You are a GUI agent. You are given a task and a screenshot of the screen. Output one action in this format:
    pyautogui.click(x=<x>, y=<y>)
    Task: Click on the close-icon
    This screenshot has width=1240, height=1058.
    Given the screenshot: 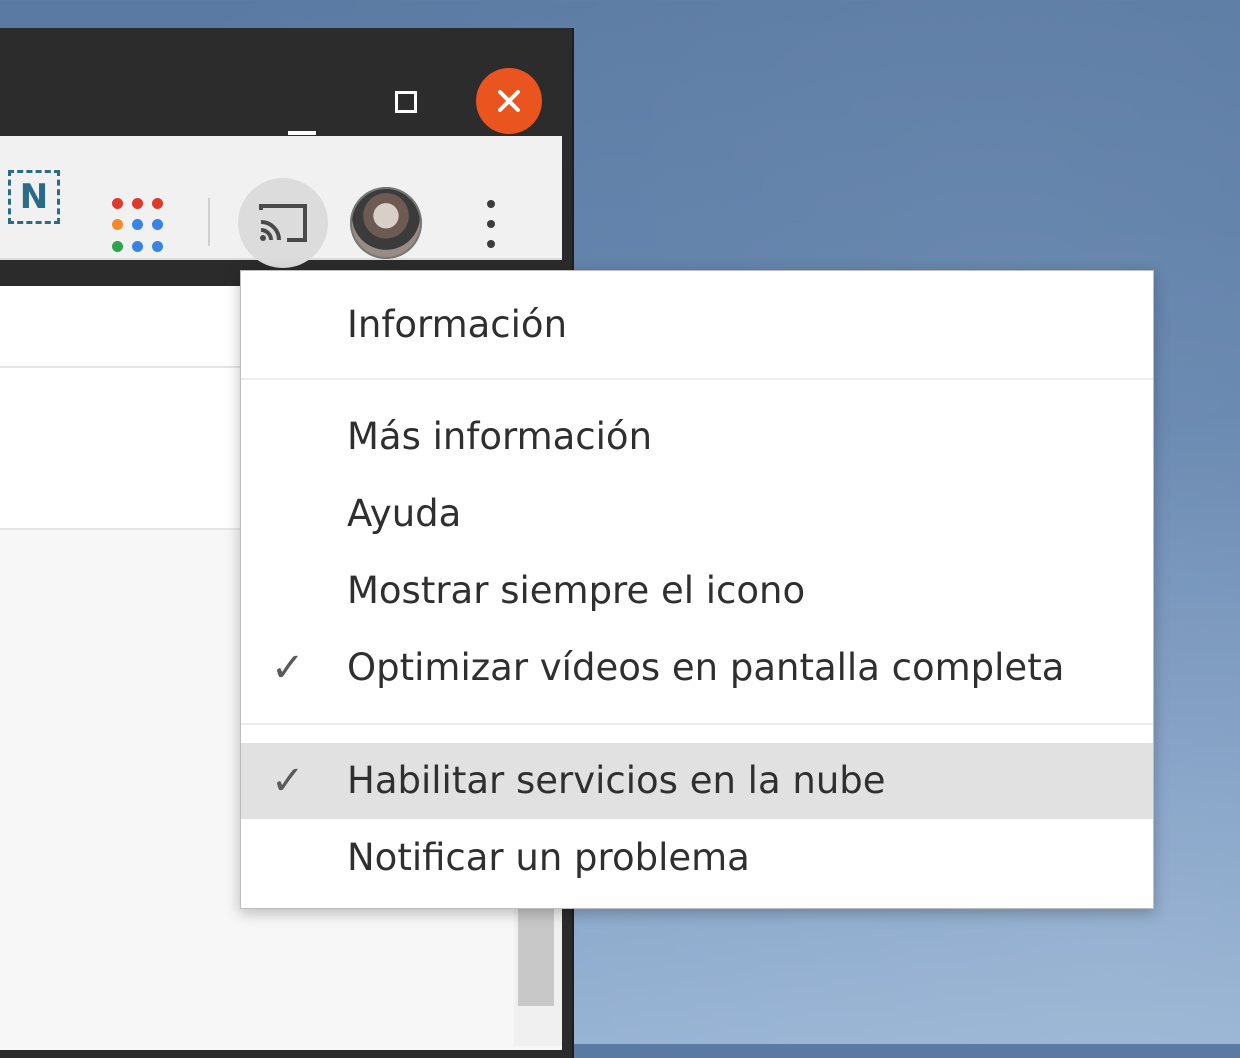 What is the action you would take?
    pyautogui.click(x=509, y=101)
    